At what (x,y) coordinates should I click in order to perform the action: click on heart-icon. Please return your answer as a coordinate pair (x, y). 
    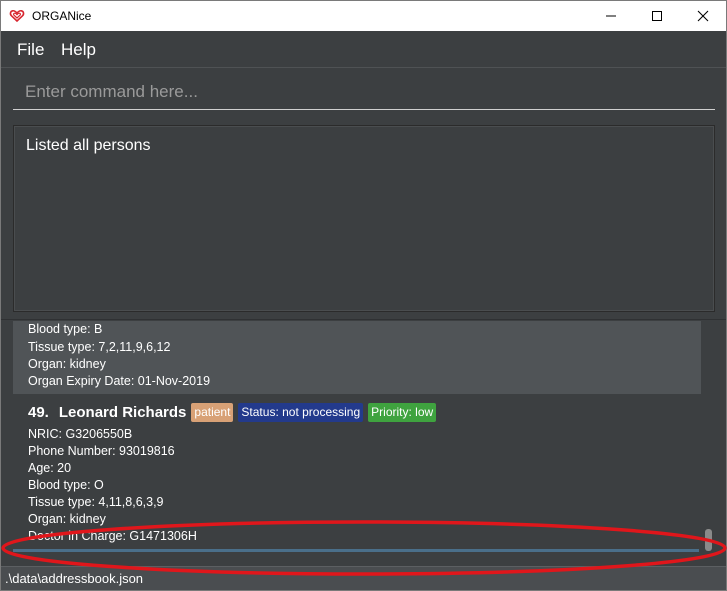
    Looking at the image, I should click on (17, 16).